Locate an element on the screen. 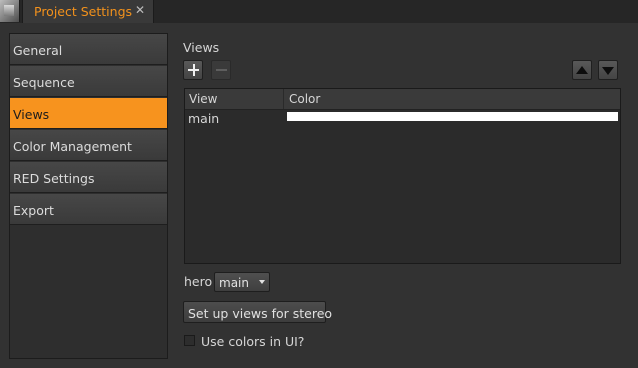 The image size is (638, 368). tab-bar: Project Settings ✕ is located at coordinates (319, 11).